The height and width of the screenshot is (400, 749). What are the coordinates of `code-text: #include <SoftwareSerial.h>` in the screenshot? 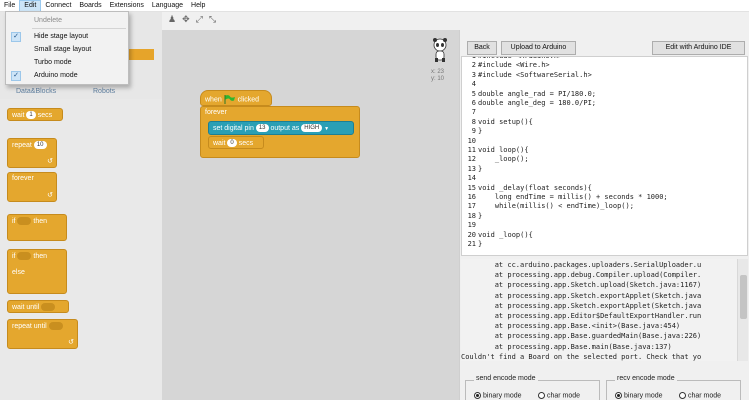 It's located at (535, 74).